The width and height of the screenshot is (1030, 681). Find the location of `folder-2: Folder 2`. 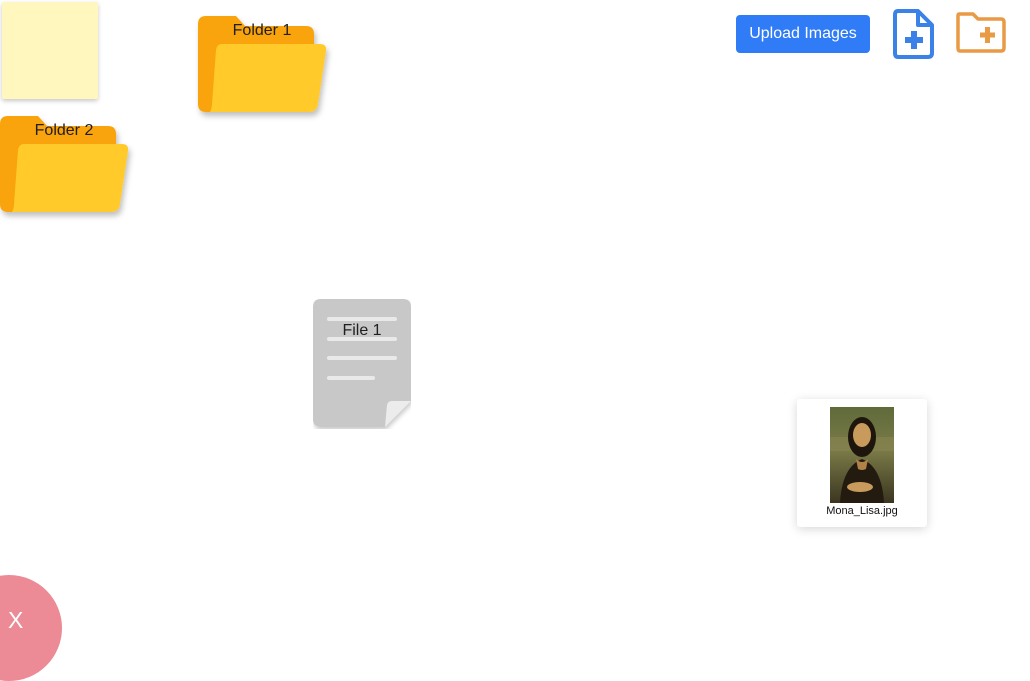

folder-2: Folder 2 is located at coordinates (65, 167).